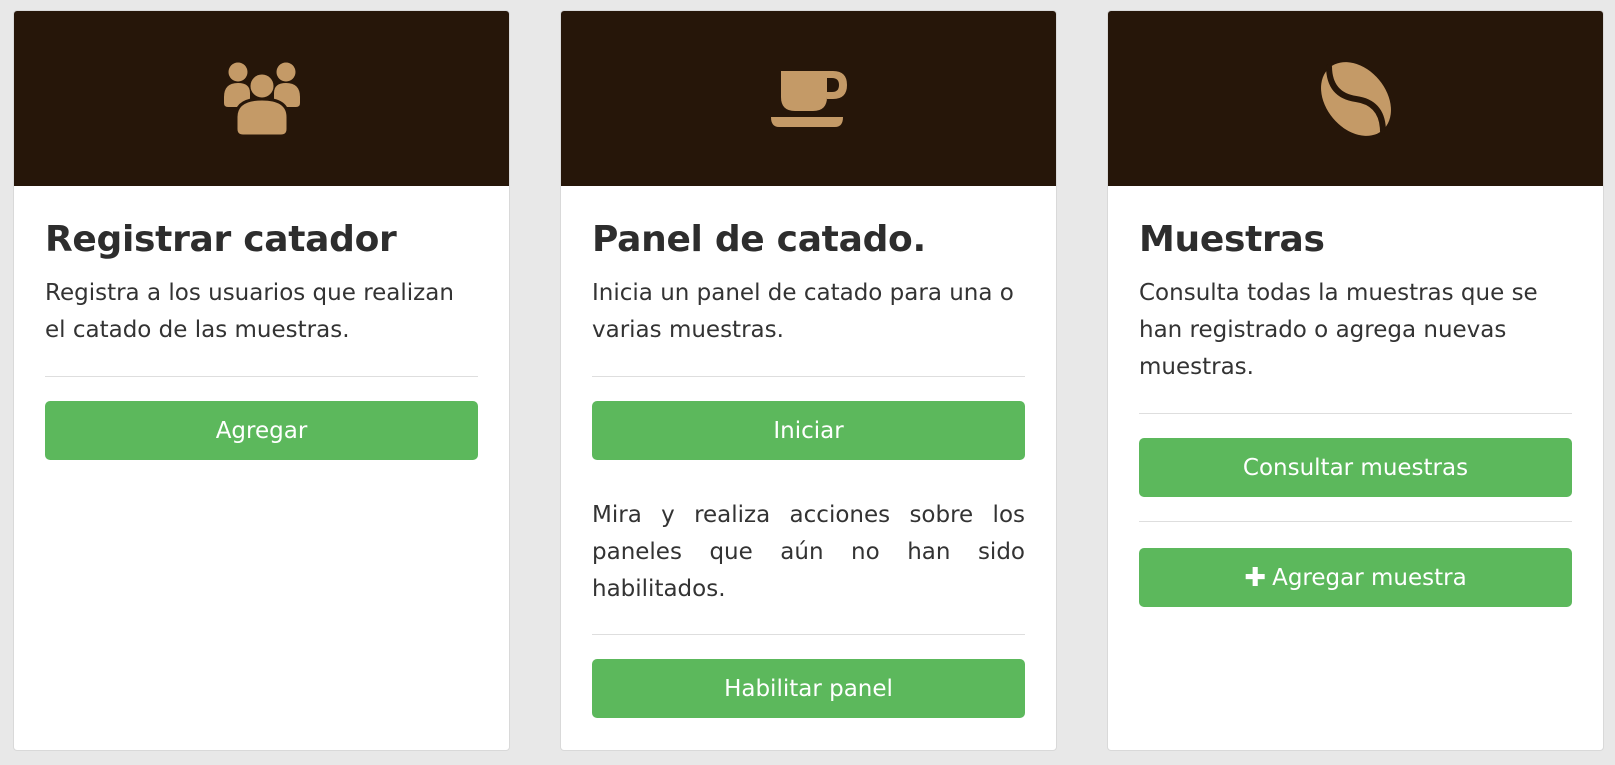 Image resolution: width=1615 pixels, height=765 pixels. Describe the element at coordinates (1369, 577) in the screenshot. I see `agregar-muestra-label: Agregar muestra` at that location.